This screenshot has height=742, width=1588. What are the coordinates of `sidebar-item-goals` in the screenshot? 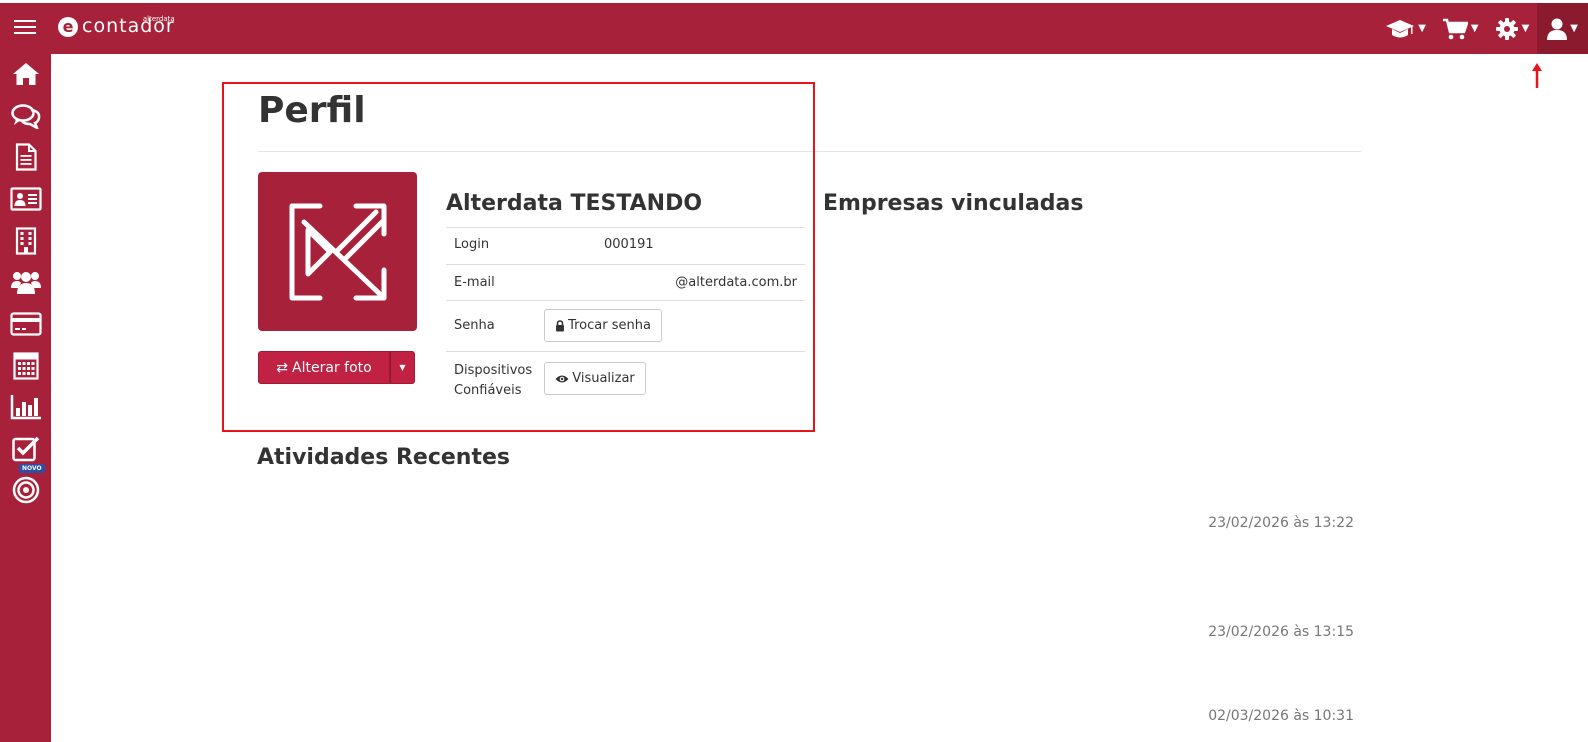 It's located at (25, 490).